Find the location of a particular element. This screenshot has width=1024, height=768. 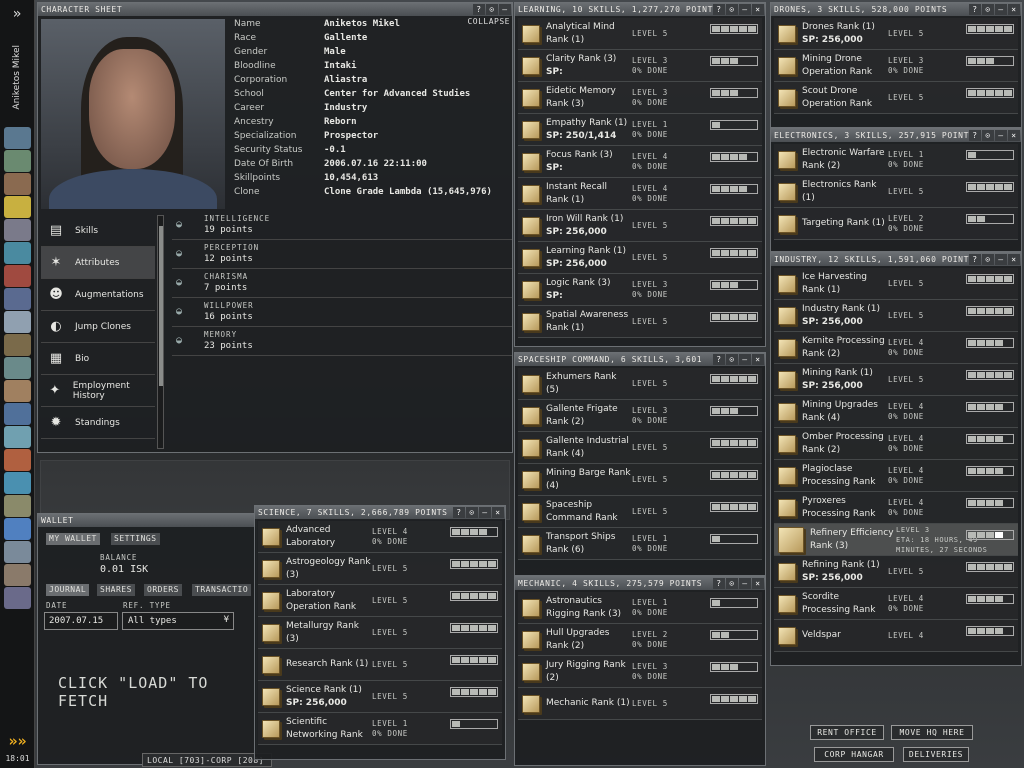

tab-journal: JOURNAL is located at coordinates (68, 590).